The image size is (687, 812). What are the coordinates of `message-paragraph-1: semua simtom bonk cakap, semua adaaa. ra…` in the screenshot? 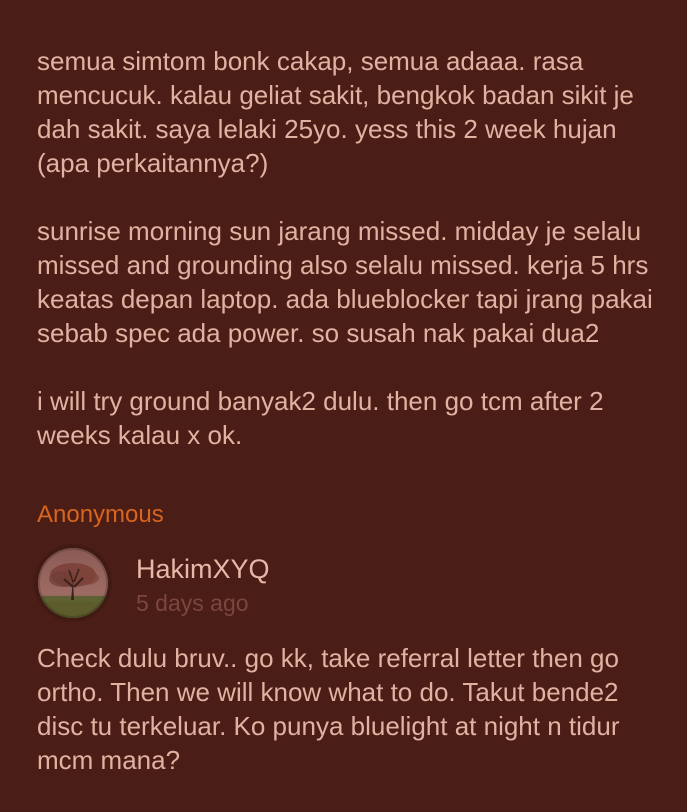 It's located at (335, 112).